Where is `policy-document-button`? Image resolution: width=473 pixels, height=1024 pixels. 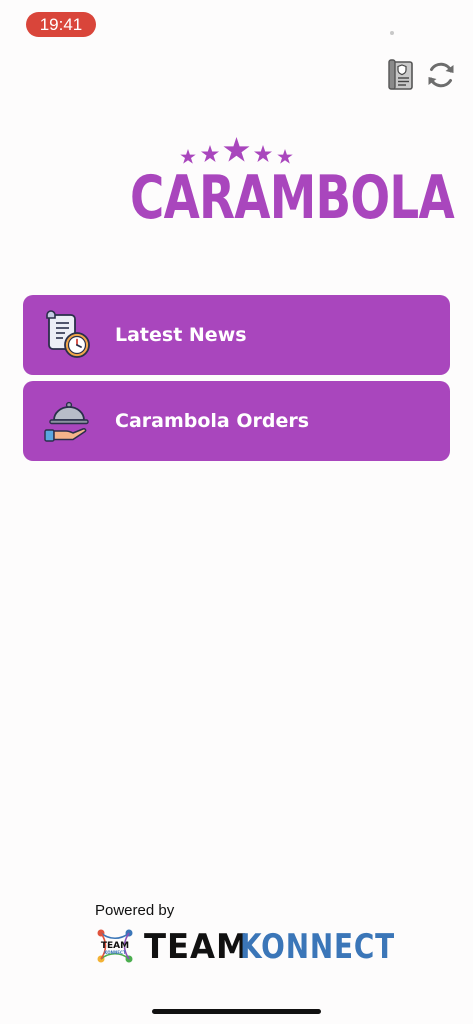
policy-document-button is located at coordinates (402, 75).